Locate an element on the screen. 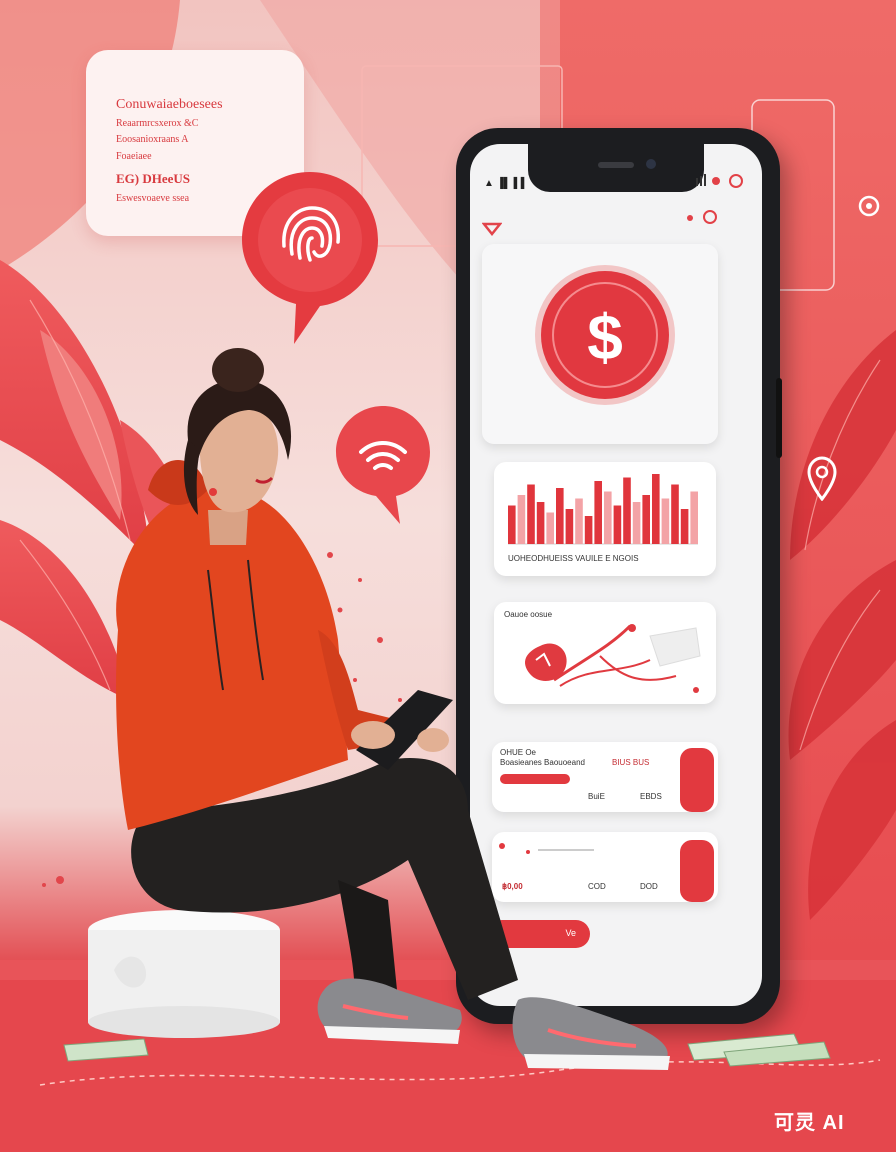 The height and width of the screenshot is (1152, 896). cash-stack-icon is located at coordinates (759, 1050).